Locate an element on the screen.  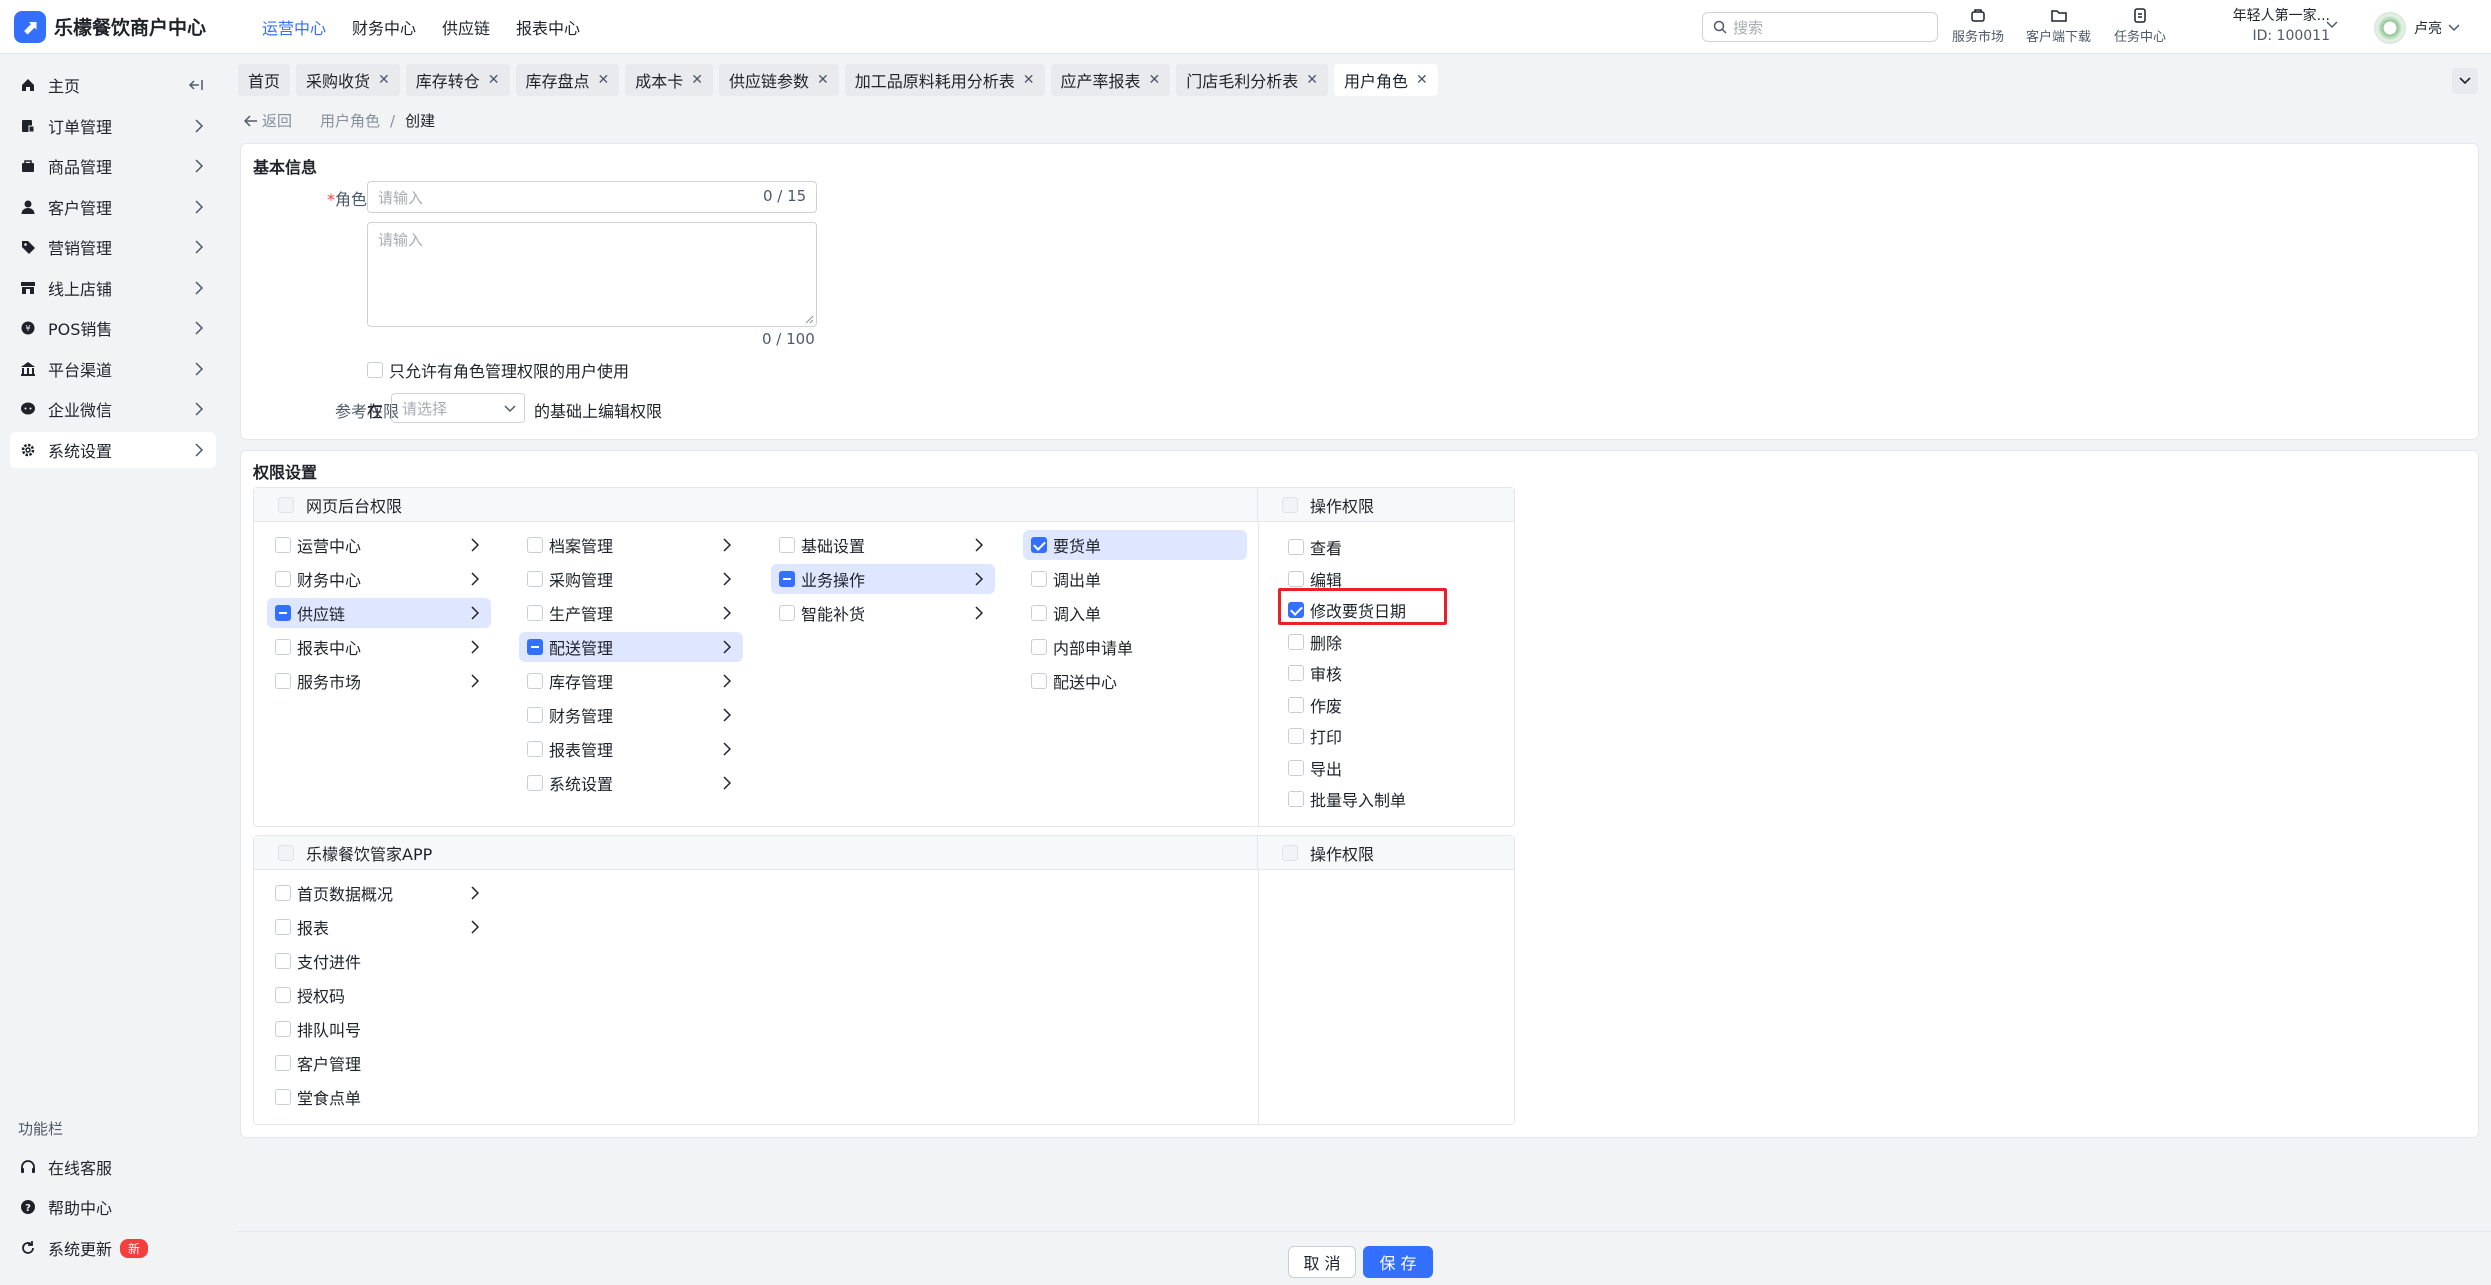
tree-node-archives: 档案管理 is located at coordinates (631, 545).